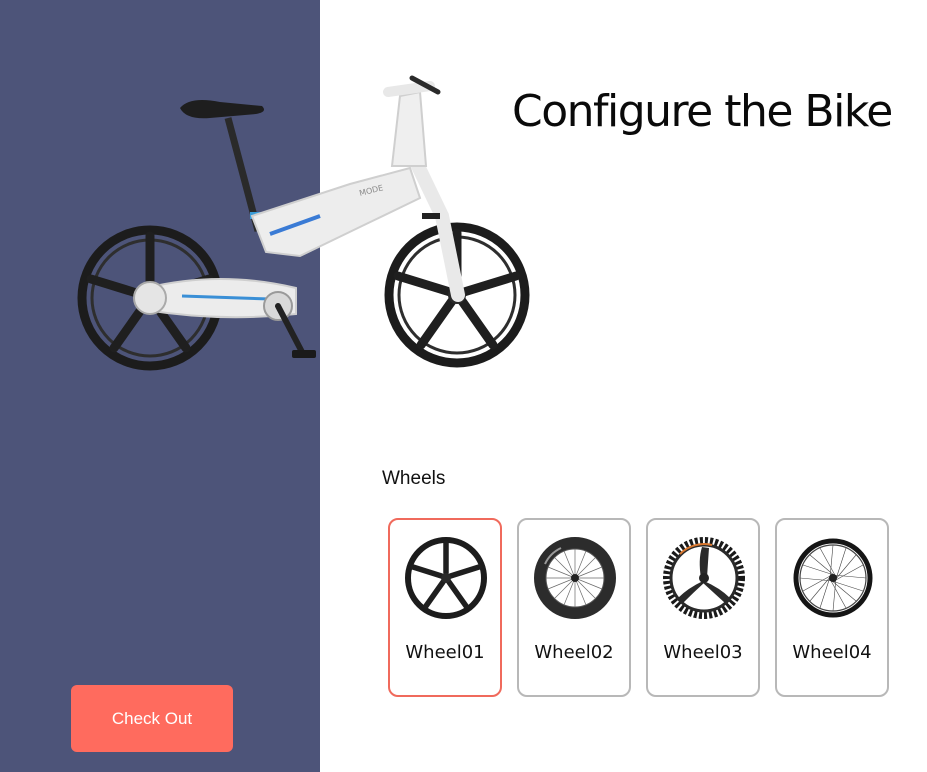 The width and height of the screenshot is (927, 772). What do you see at coordinates (446, 578) in the screenshot?
I see `five-spoke-wheel-icon` at bounding box center [446, 578].